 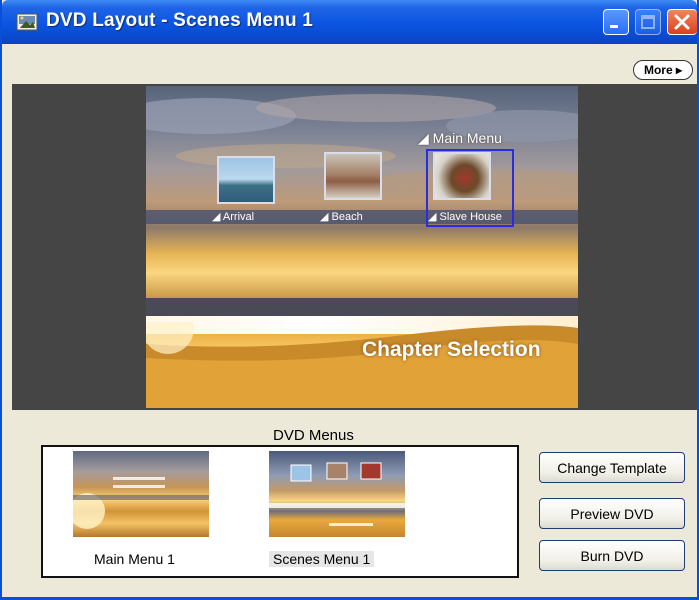 What do you see at coordinates (451, 349) in the screenshot?
I see `chapter-selection-title: Chapter Selection` at bounding box center [451, 349].